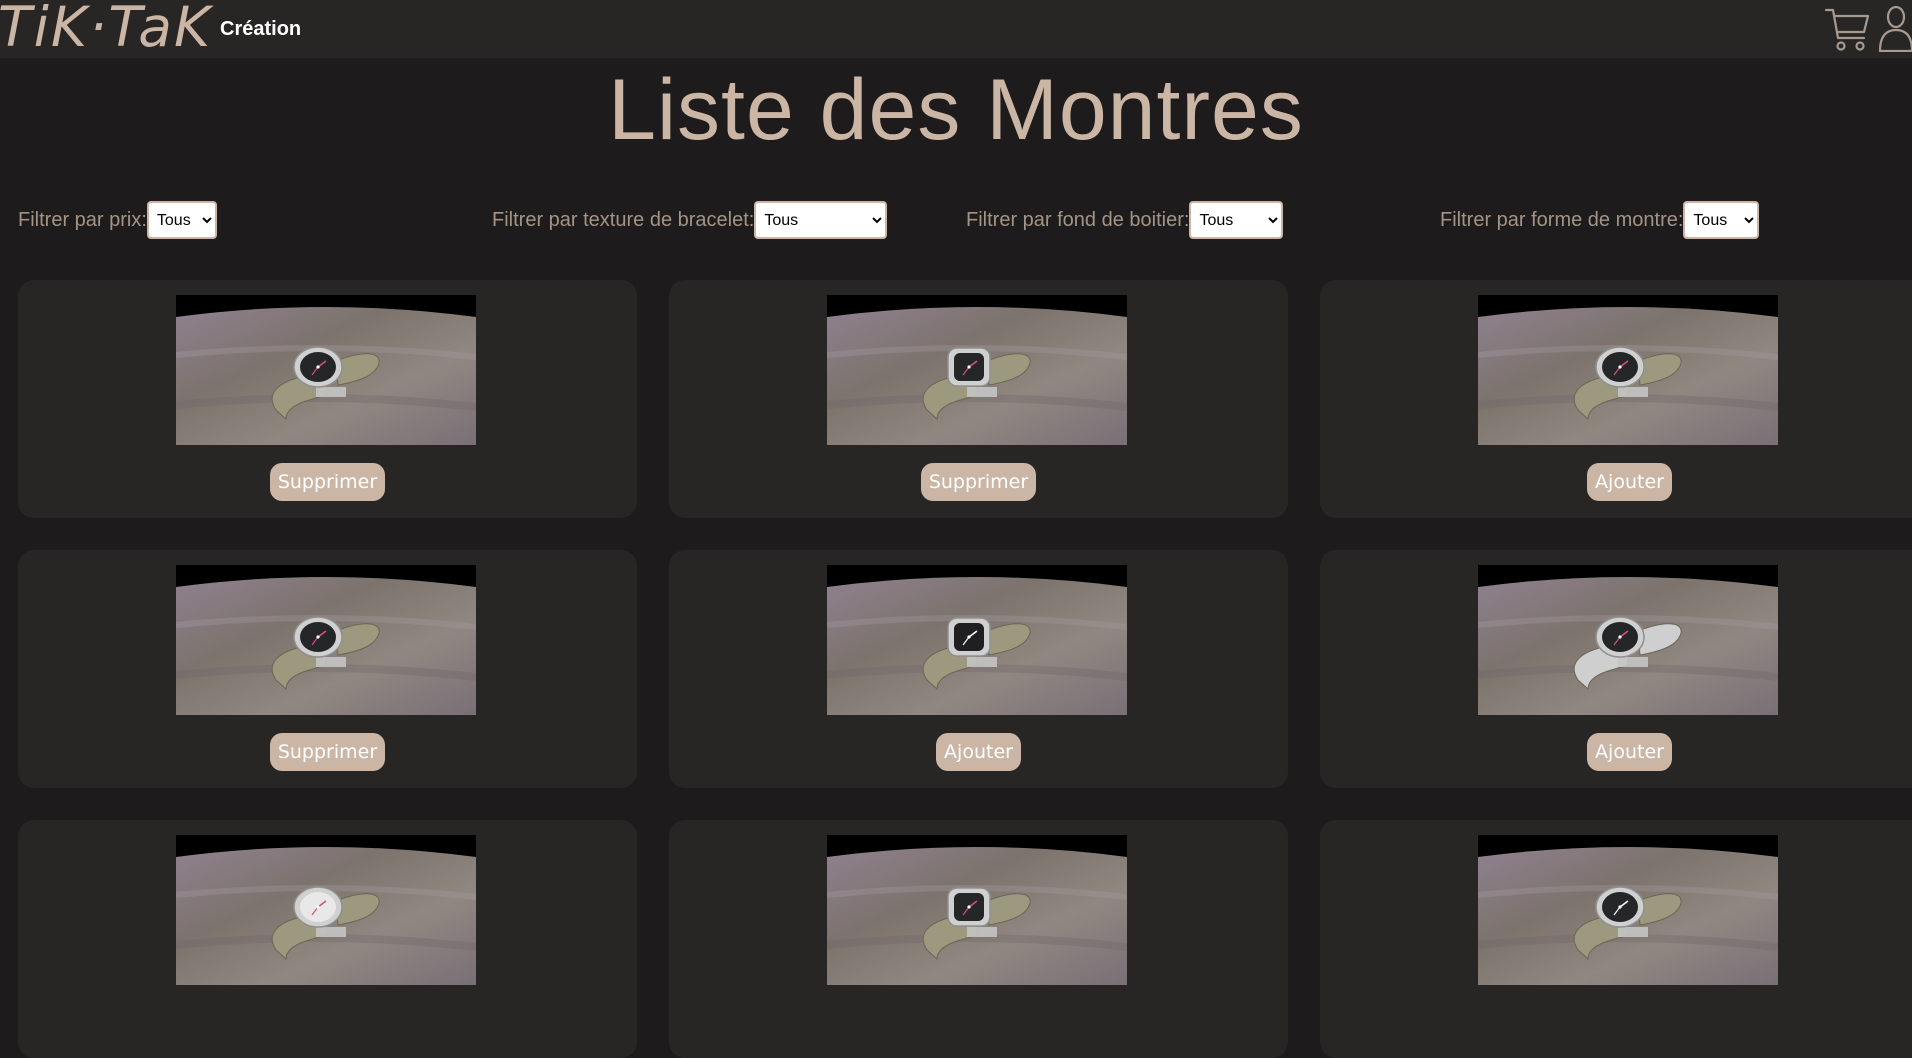  I want to click on top-navbar: TiK·TaK Création, so click(956, 29).